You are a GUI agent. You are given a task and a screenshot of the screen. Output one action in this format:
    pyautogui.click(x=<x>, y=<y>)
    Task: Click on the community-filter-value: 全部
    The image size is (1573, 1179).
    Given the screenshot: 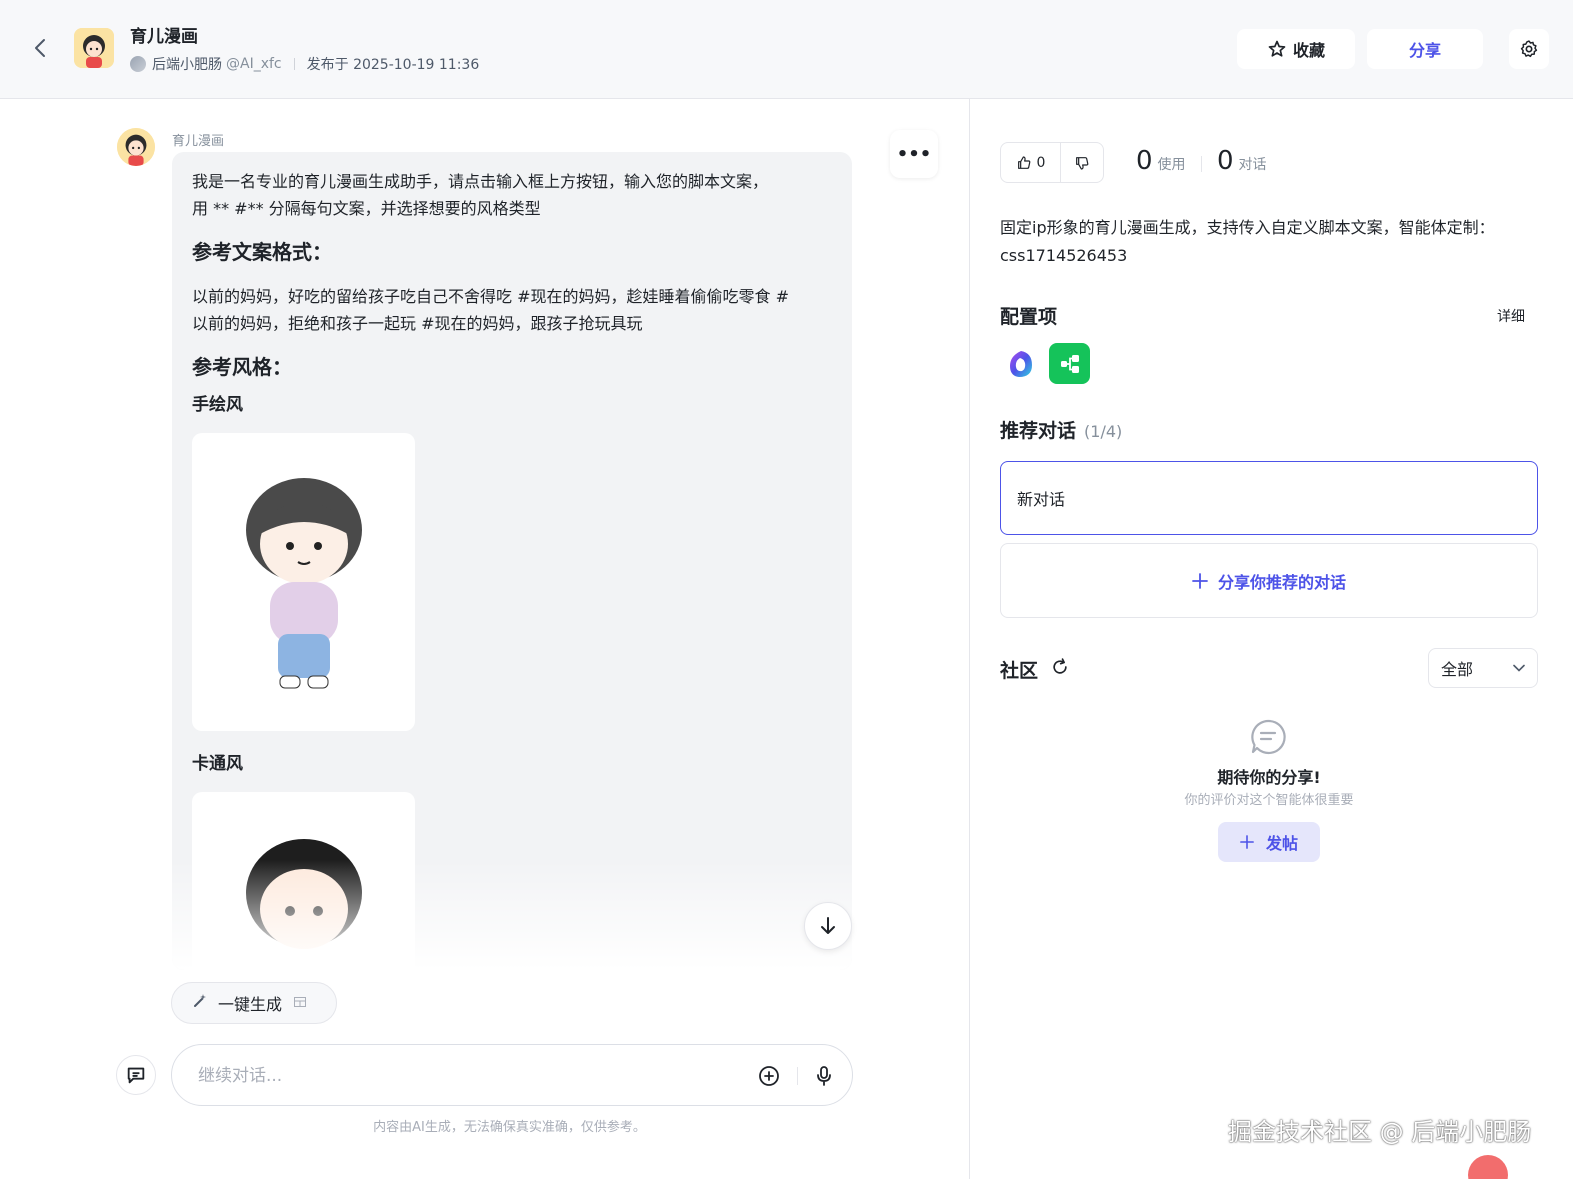 What is the action you would take?
    pyautogui.click(x=1457, y=669)
    